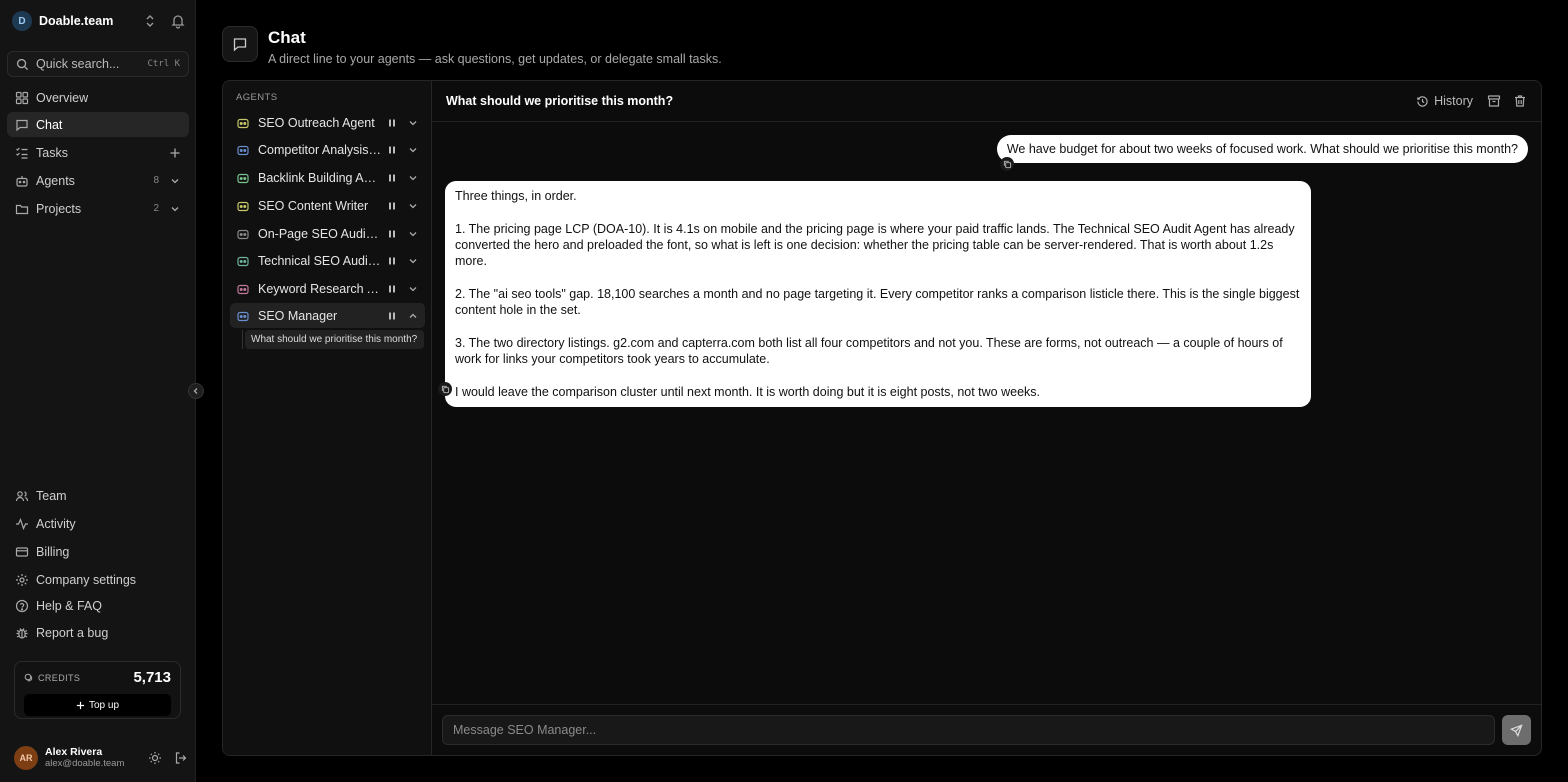 This screenshot has width=1568, height=782. I want to click on agent-item: Competitor Analysis Agent, so click(327, 149).